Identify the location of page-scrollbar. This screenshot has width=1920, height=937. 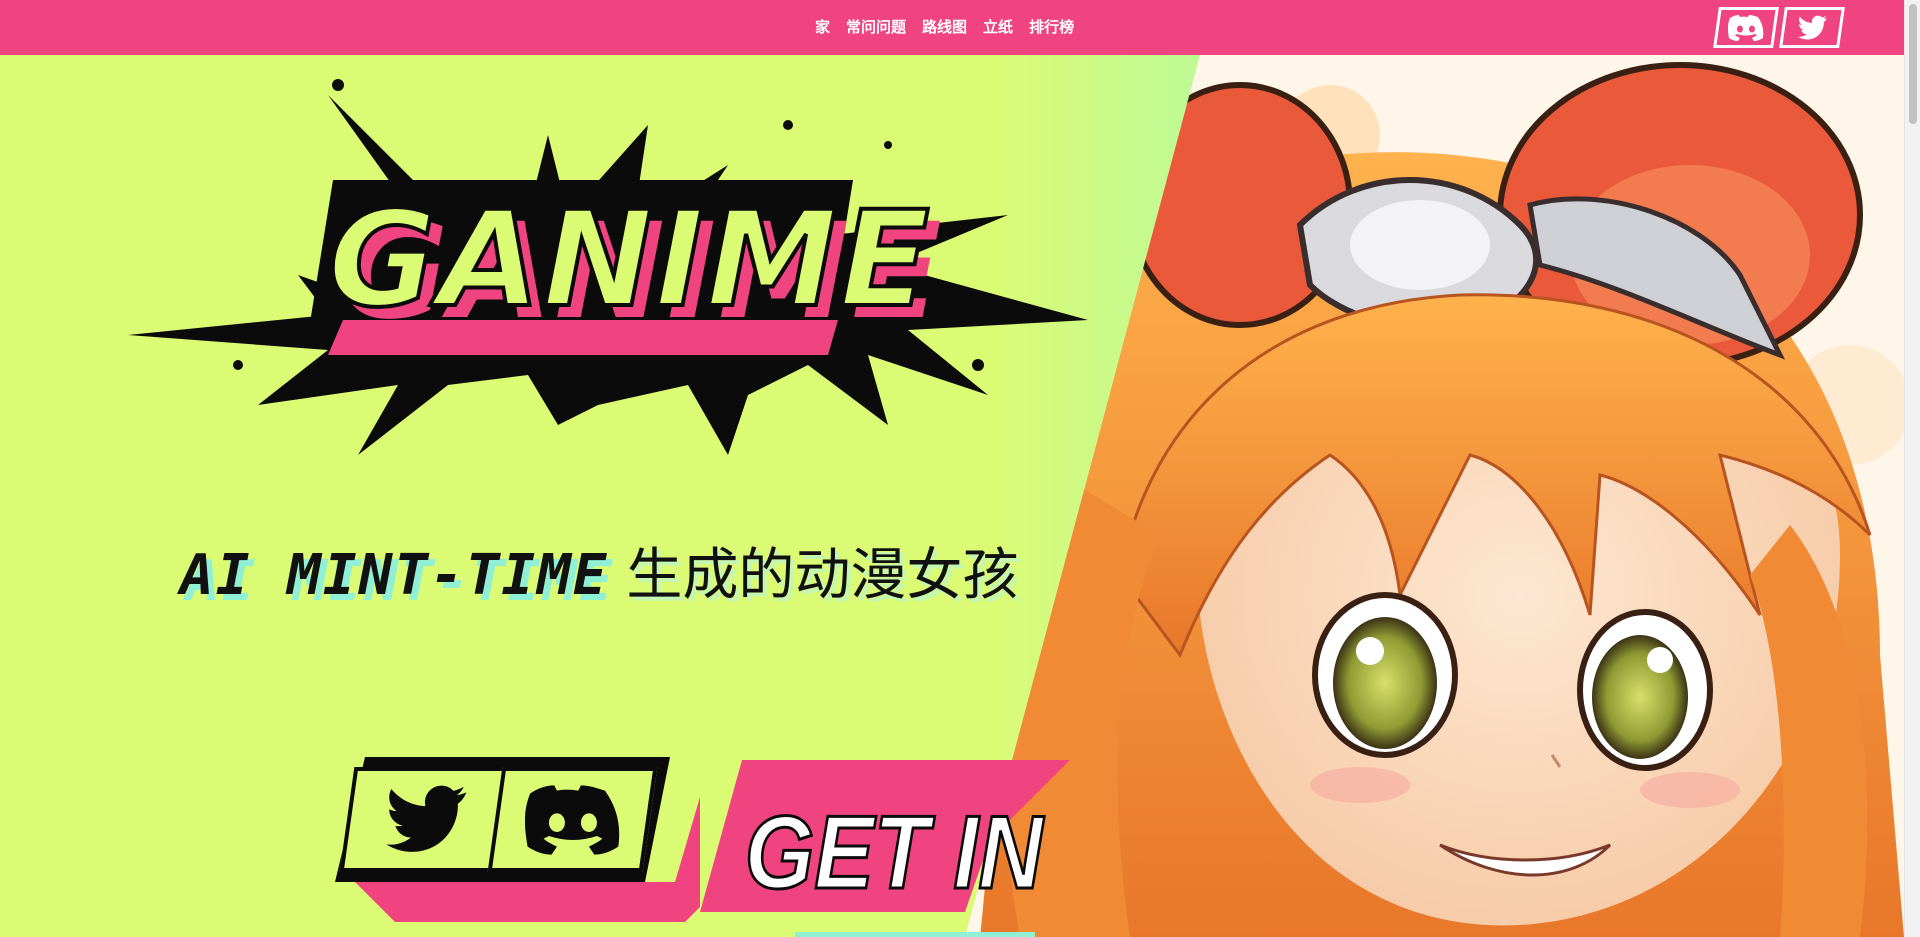
(1912, 468).